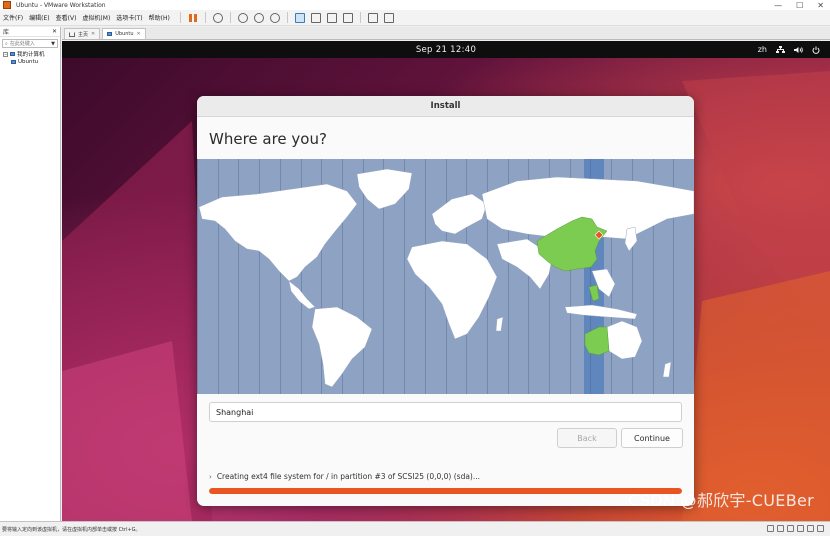 This screenshot has width=830, height=536. Describe the element at coordinates (780, 49) in the screenshot. I see `network-icon` at that location.